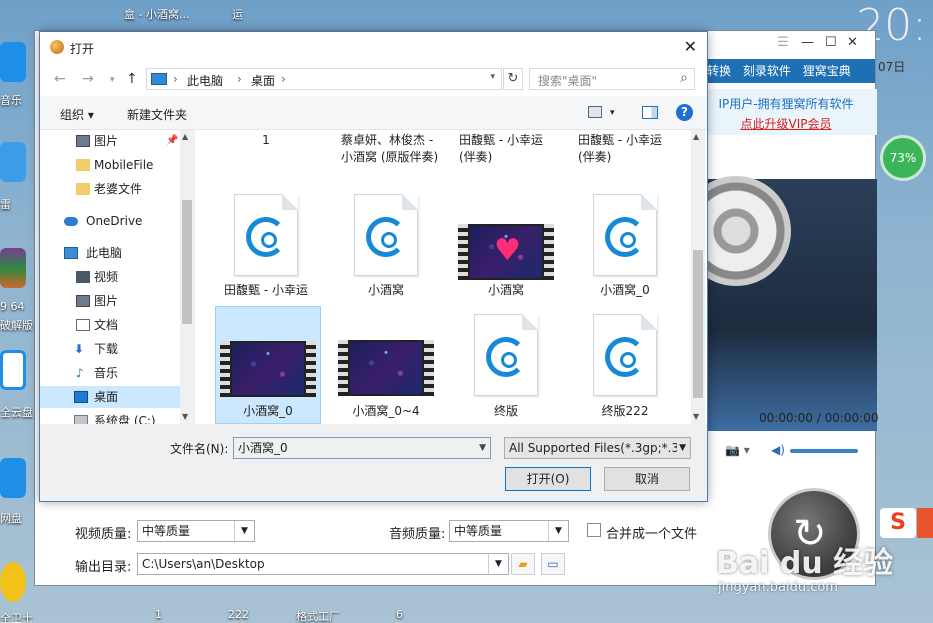  Describe the element at coordinates (196, 531) in the screenshot. I see `video-quality-select: 中等质量 ▼` at that location.